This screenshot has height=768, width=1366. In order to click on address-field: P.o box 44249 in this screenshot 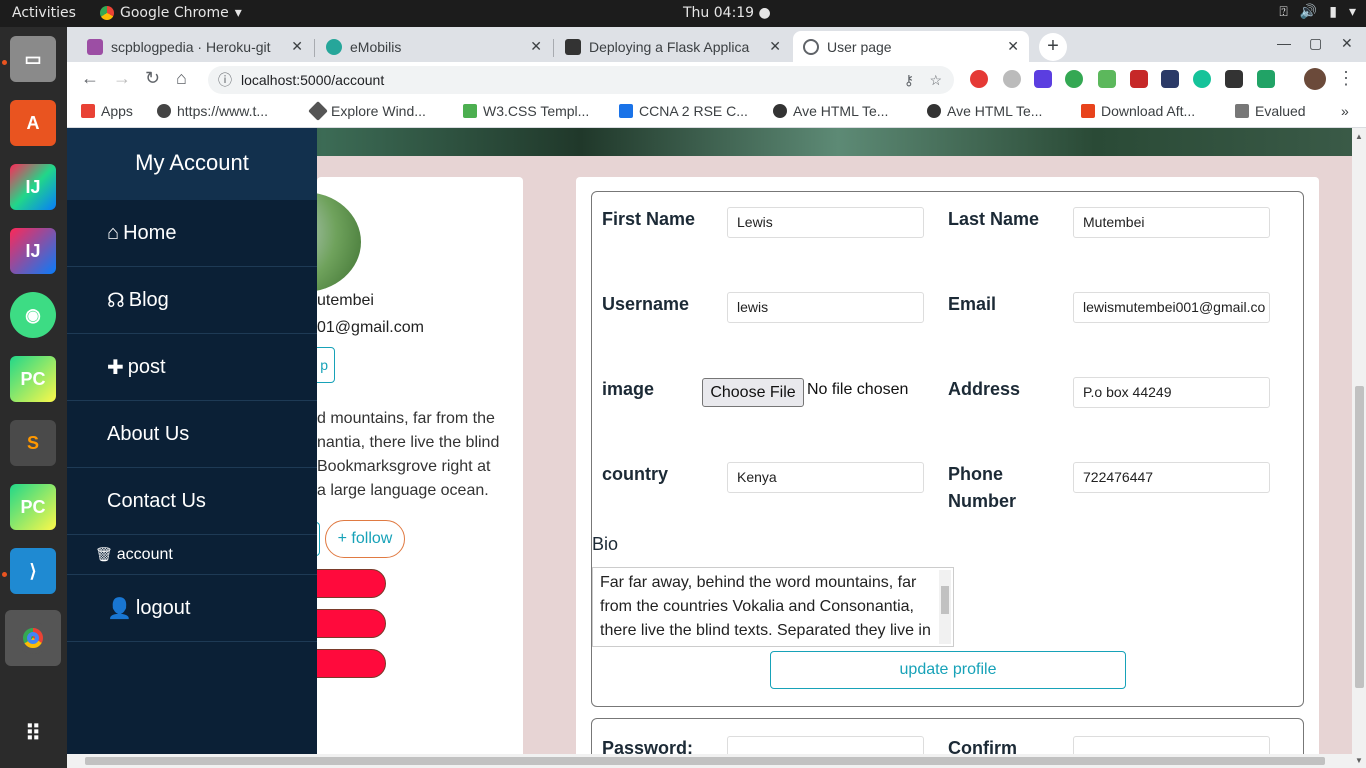, I will do `click(1171, 392)`.